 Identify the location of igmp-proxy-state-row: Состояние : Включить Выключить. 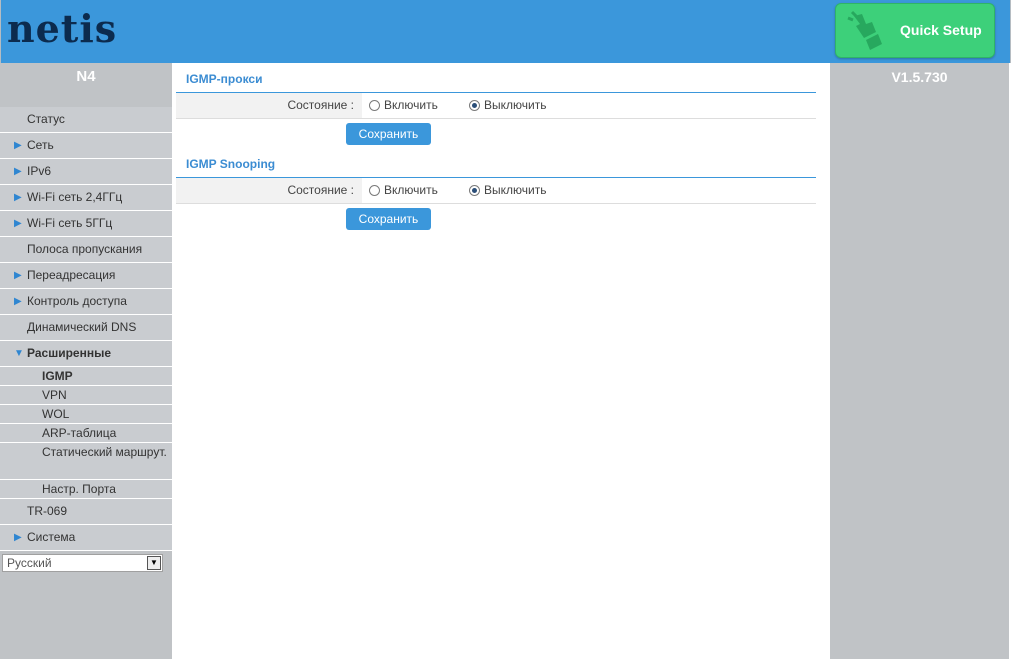
(496, 106).